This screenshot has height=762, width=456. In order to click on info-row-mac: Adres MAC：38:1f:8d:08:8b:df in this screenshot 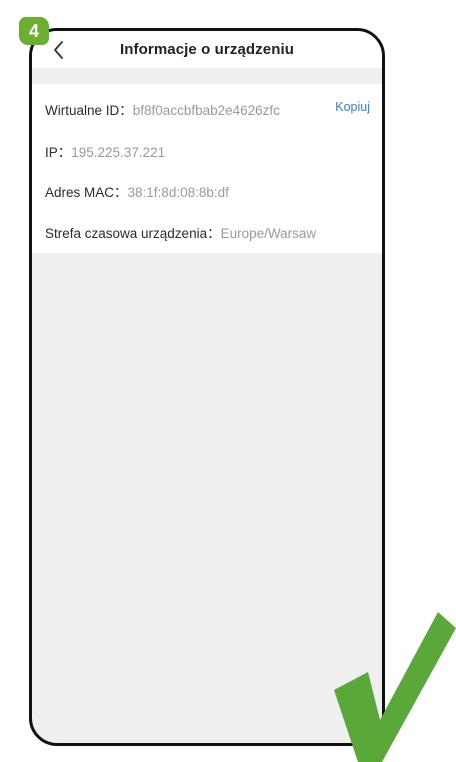, I will do `click(207, 191)`.